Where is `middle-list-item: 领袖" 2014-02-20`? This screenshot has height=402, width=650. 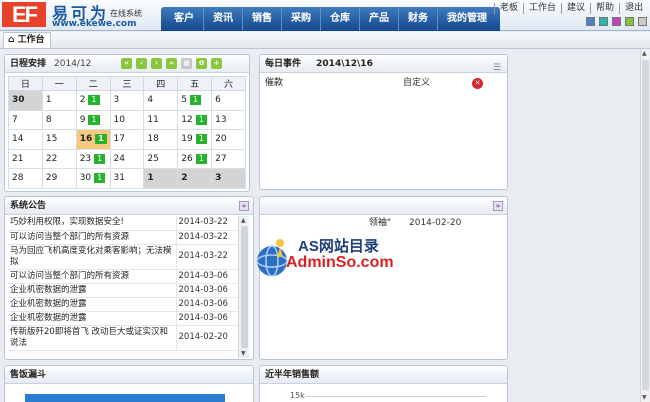
middle-list-item: 领袖" 2014-02-20 is located at coordinates (382, 223).